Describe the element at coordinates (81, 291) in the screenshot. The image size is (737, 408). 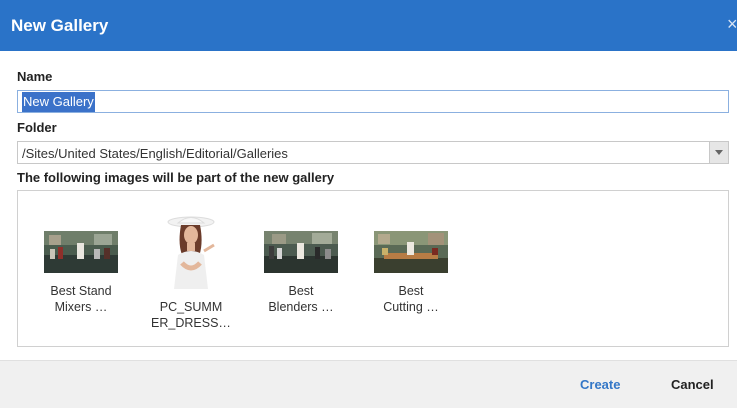
I see `caption-line: Best Stand` at that location.